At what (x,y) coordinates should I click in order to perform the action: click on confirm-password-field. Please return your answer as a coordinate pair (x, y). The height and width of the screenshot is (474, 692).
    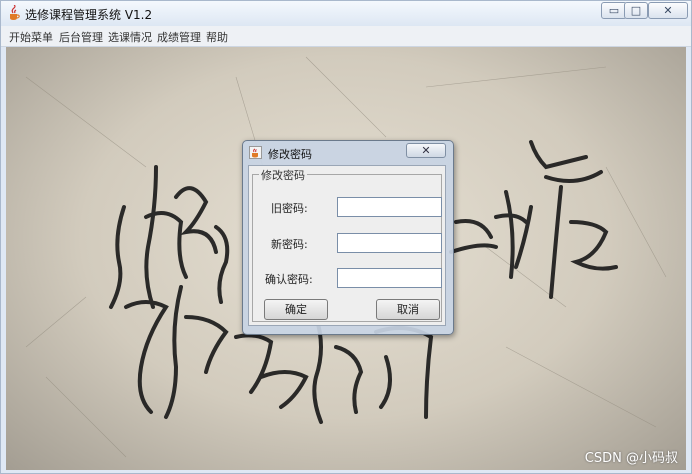
    Looking at the image, I should click on (389, 278).